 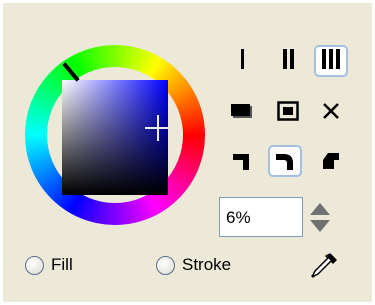 I want to click on shadow-fill-button, so click(x=242, y=111).